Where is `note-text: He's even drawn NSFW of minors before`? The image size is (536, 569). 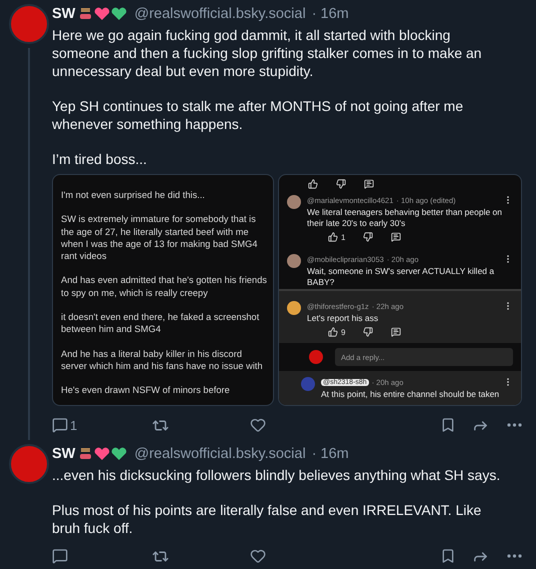
note-text: He's even drawn NSFW of minors before is located at coordinates (146, 390).